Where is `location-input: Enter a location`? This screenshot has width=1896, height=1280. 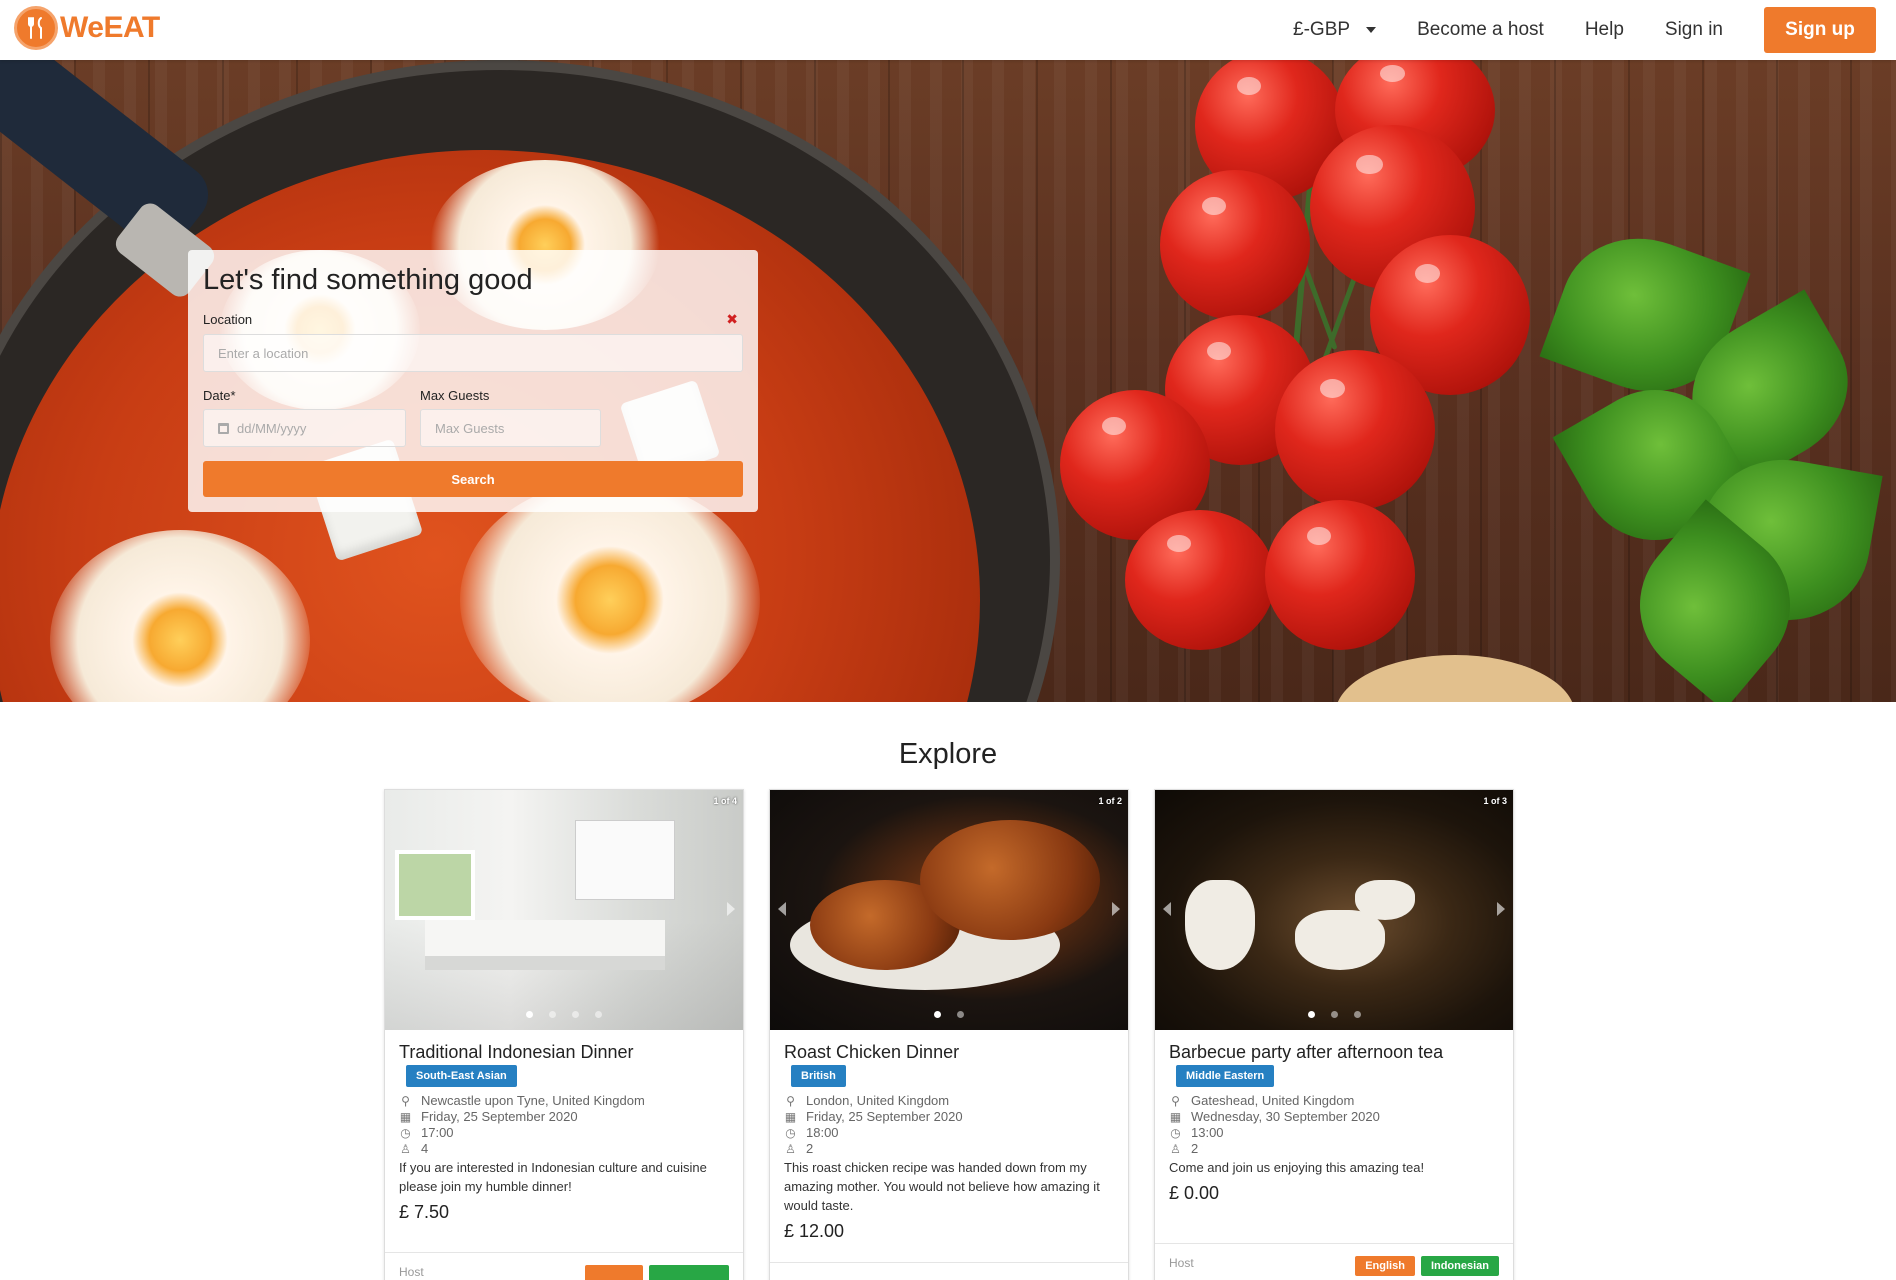 location-input: Enter a location is located at coordinates (473, 353).